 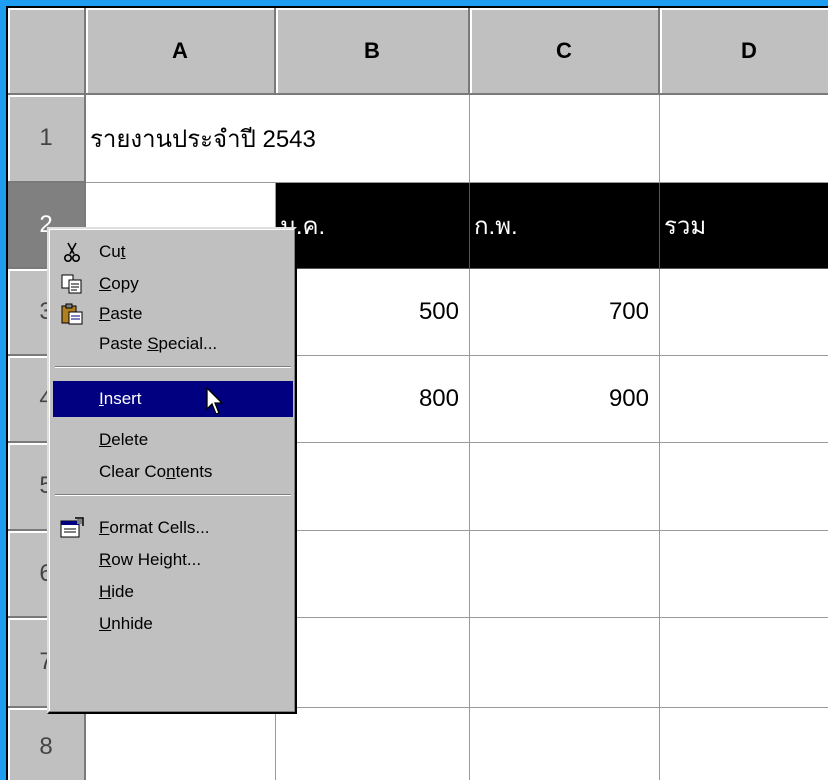 I want to click on cell-d6, so click(x=744, y=574).